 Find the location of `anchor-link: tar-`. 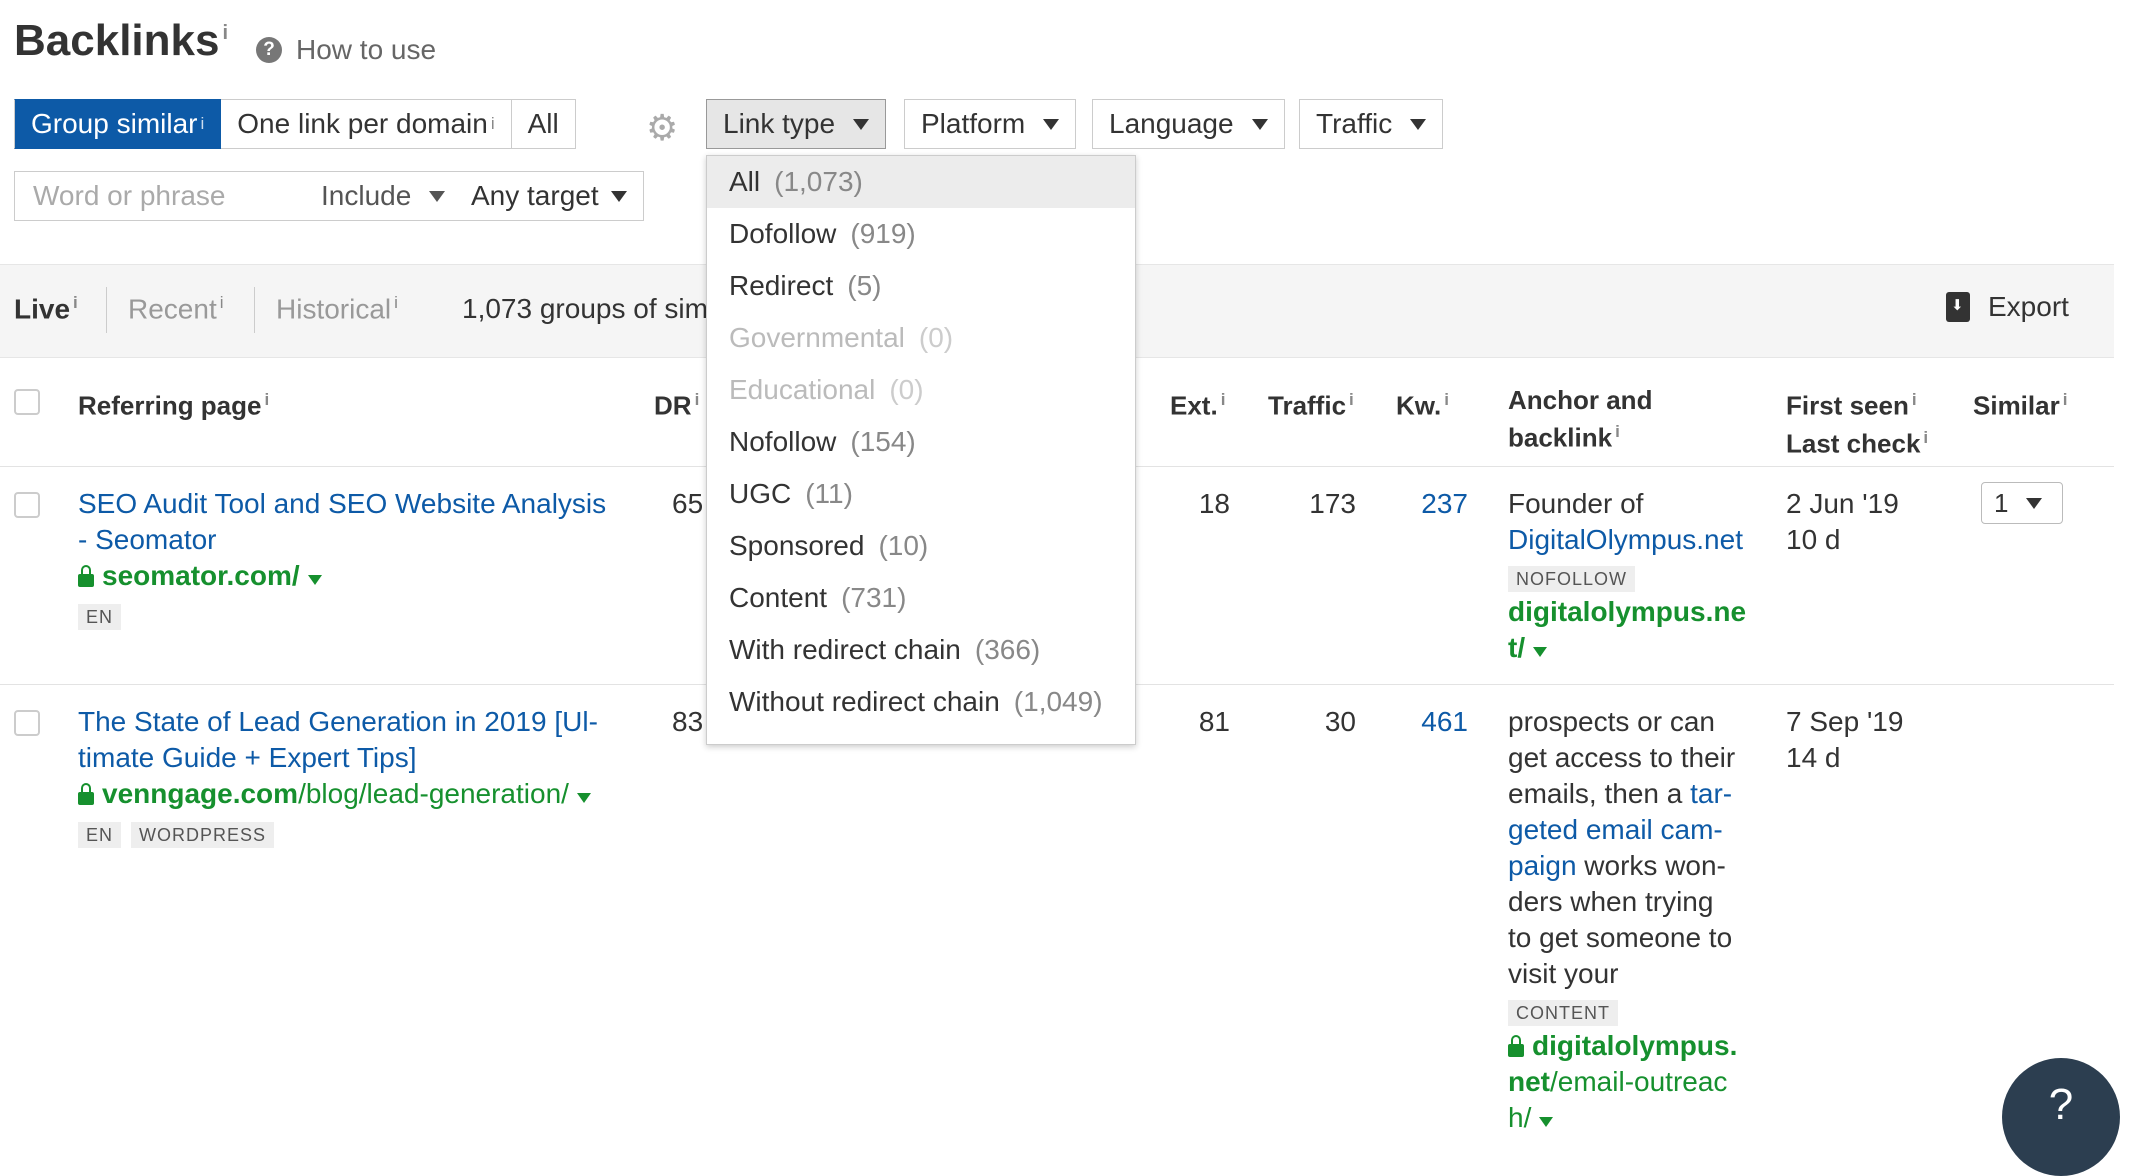

anchor-link: tar- is located at coordinates (1711, 793).